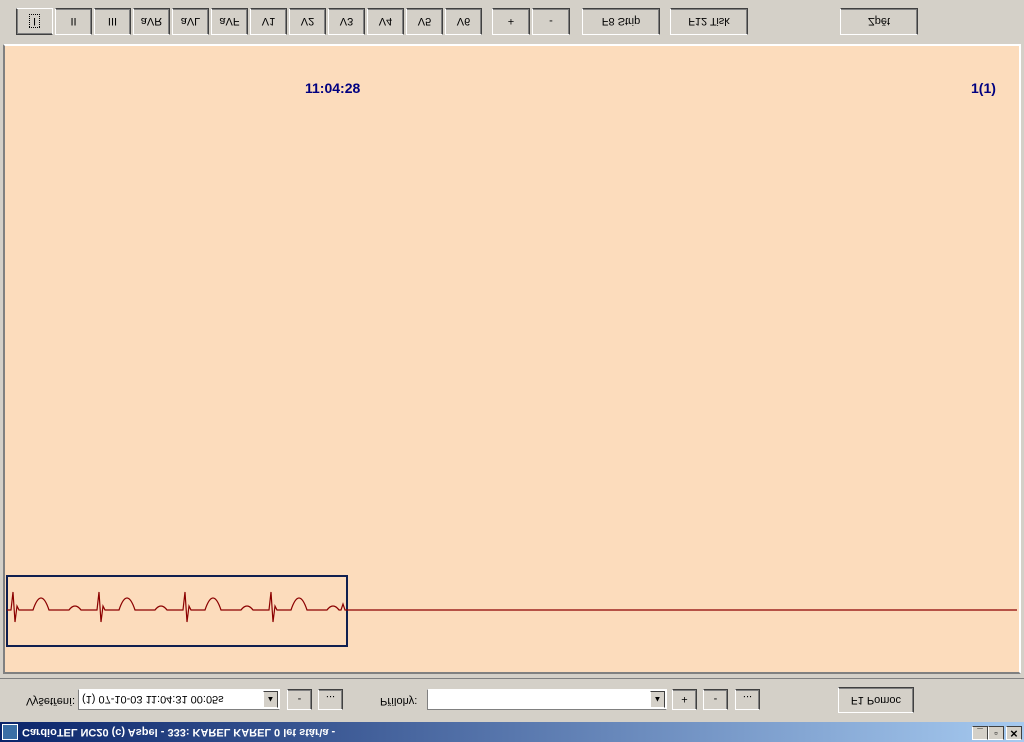  I want to click on lead-button-label: I, so click(34, 21).